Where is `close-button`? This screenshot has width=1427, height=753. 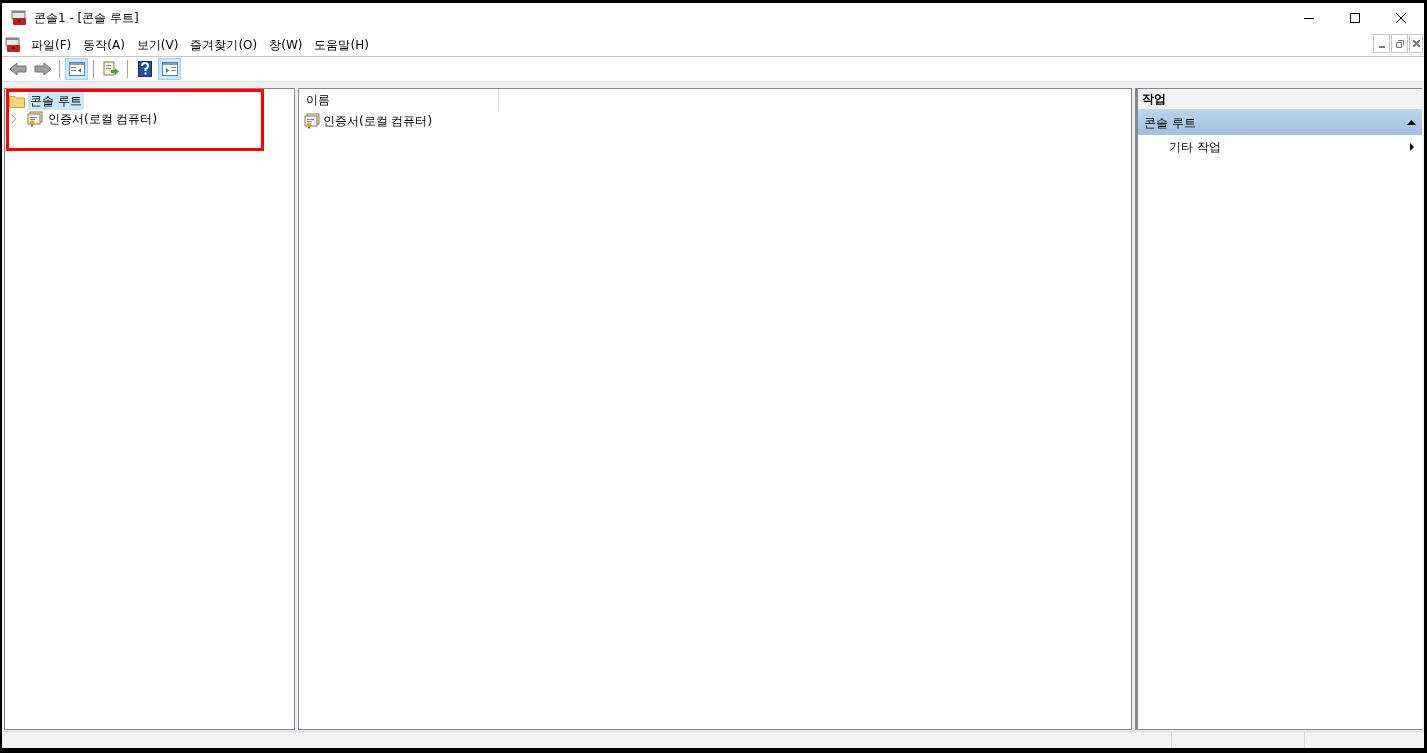
close-button is located at coordinates (1416, 43).